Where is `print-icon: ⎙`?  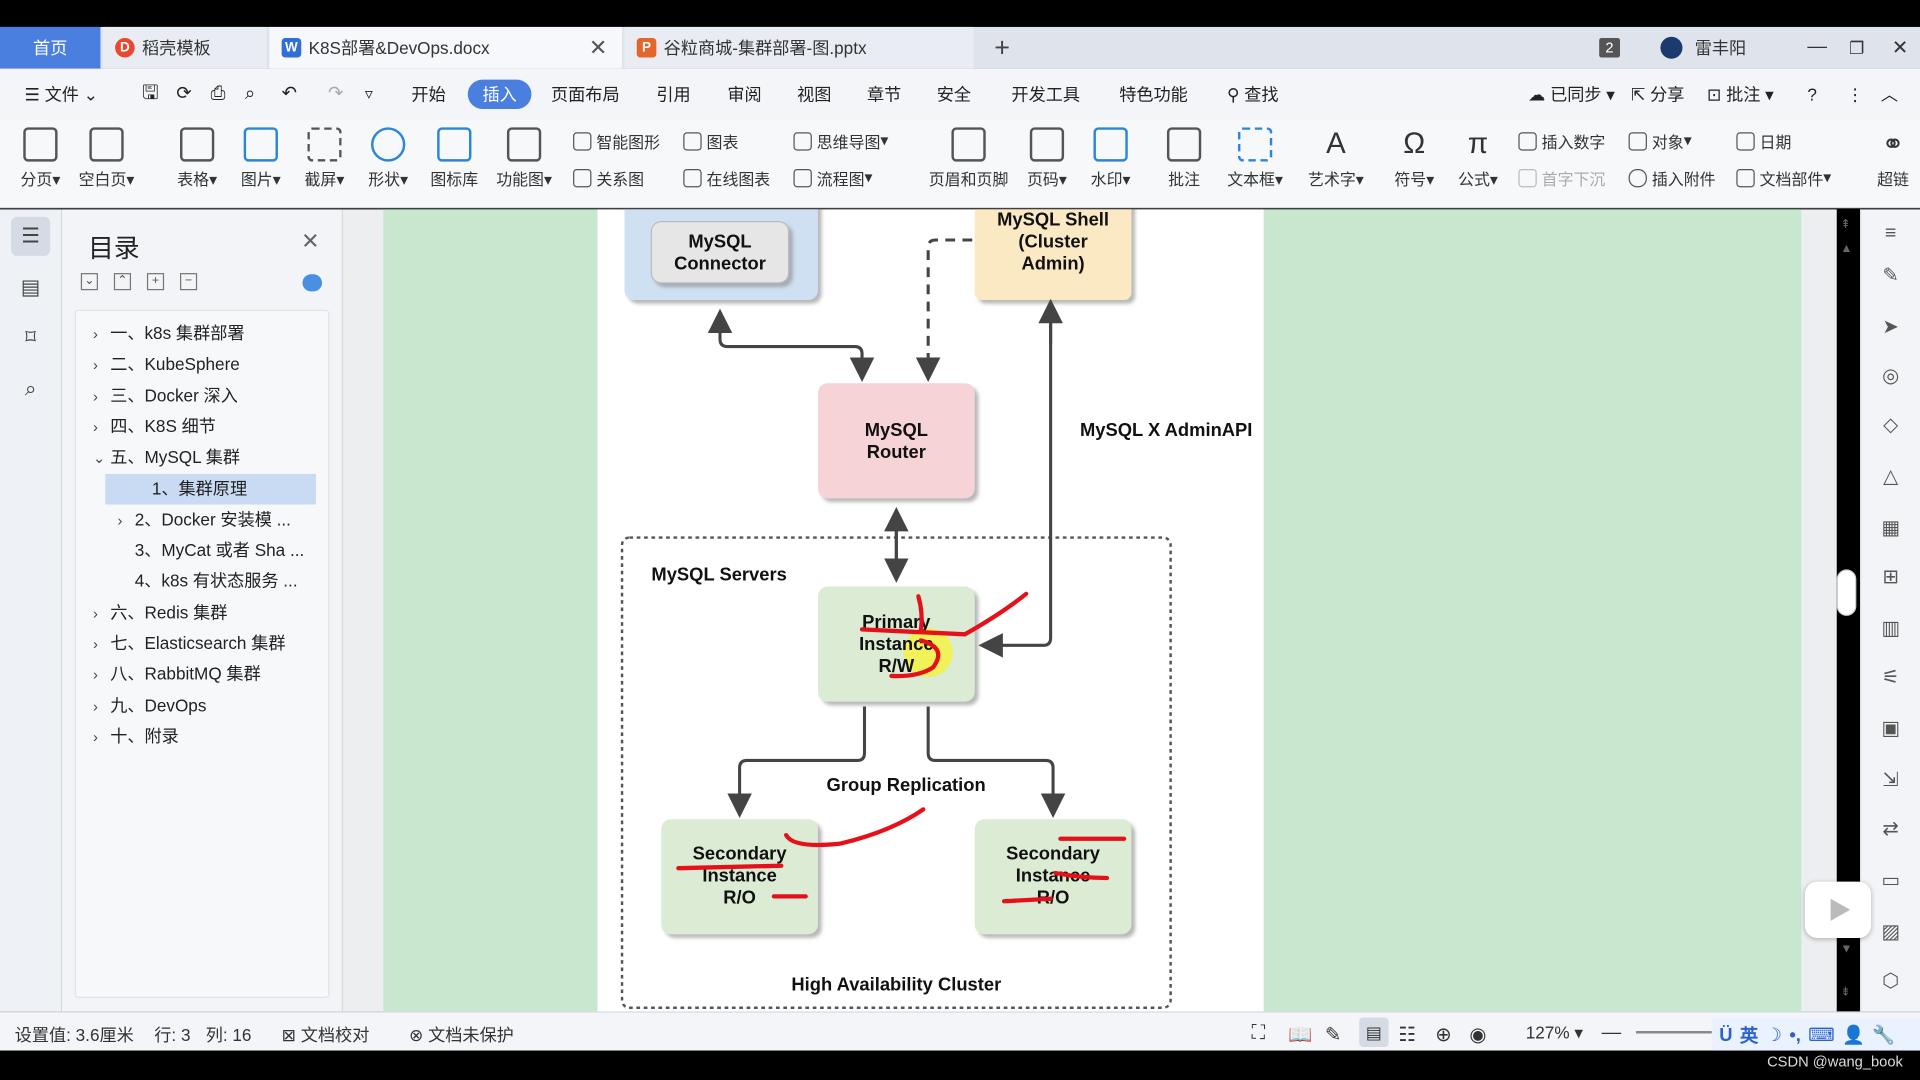 print-icon: ⎙ is located at coordinates (217, 94).